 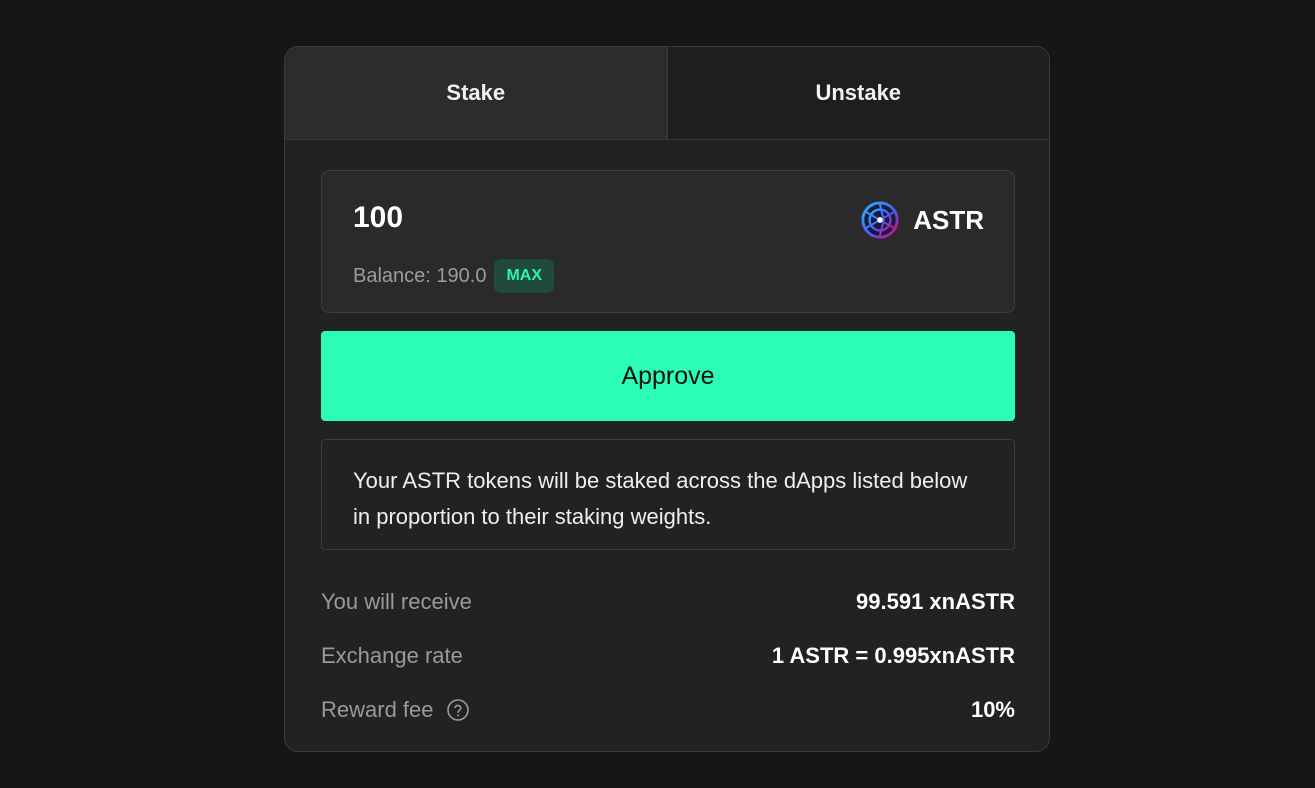 I want to click on reward-fee-row: Reward fee 10%, so click(x=668, y=710).